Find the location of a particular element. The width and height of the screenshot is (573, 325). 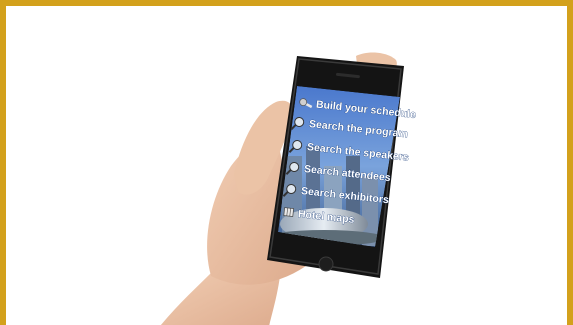

map-icon is located at coordinates (288, 212).